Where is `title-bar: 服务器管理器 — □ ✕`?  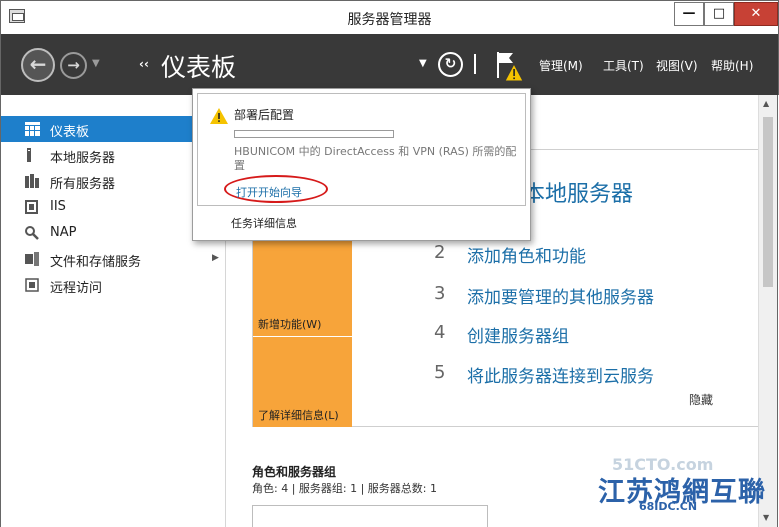 title-bar: 服务器管理器 — □ ✕ is located at coordinates (389, 17).